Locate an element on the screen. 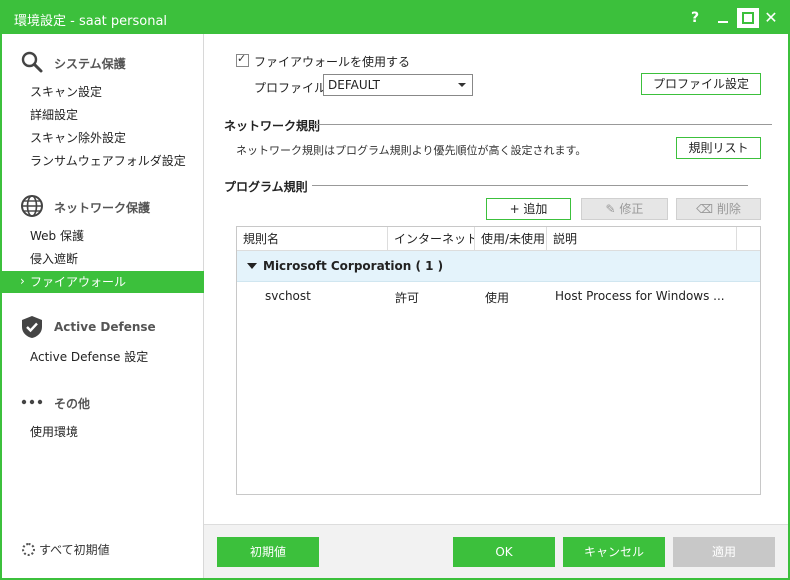 This screenshot has width=790, height=580. shield-icon is located at coordinates (32, 327).